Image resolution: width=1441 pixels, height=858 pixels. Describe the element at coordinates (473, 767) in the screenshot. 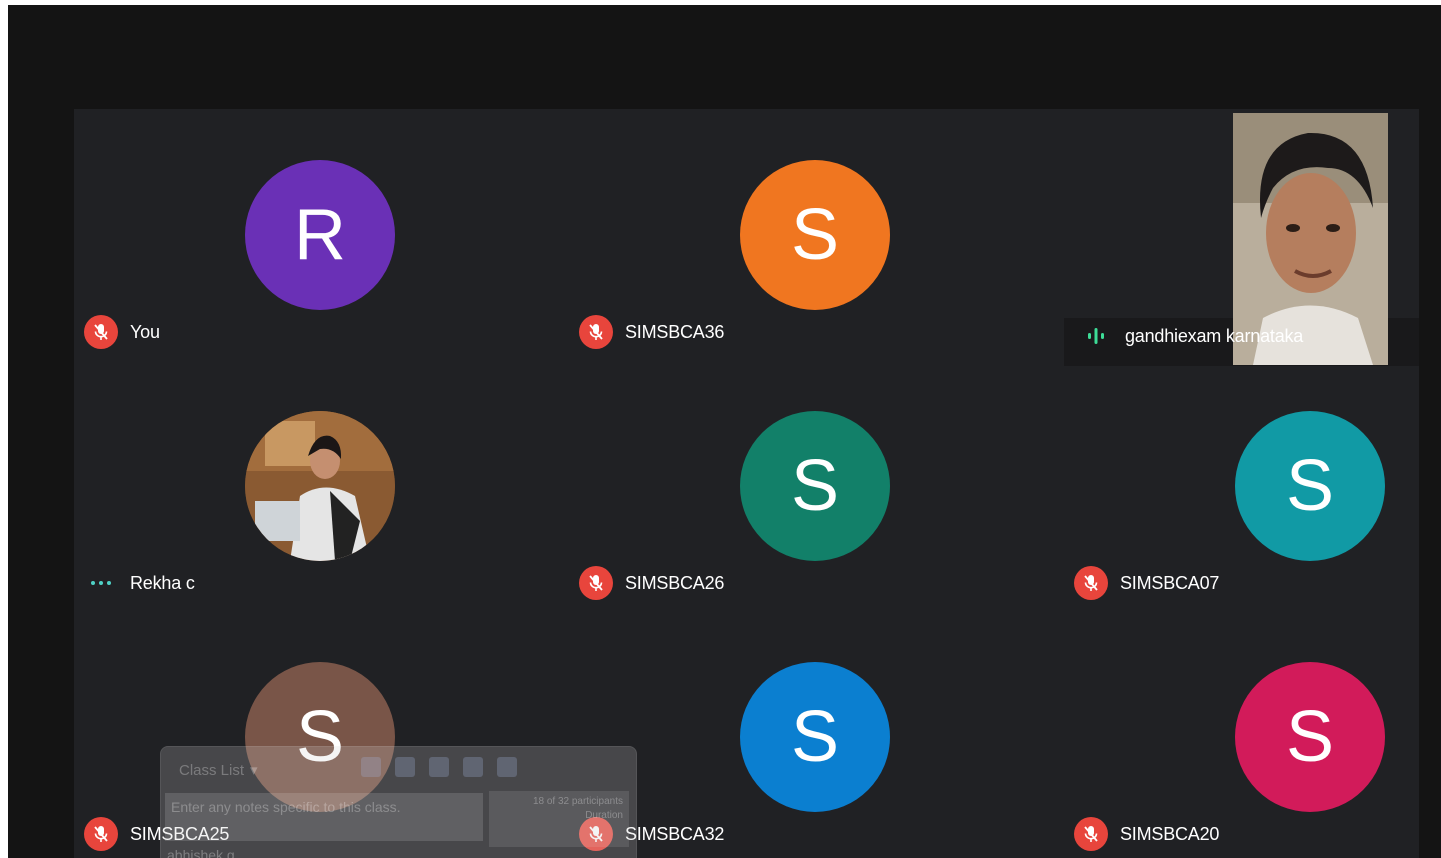

I see `list-icon` at that location.